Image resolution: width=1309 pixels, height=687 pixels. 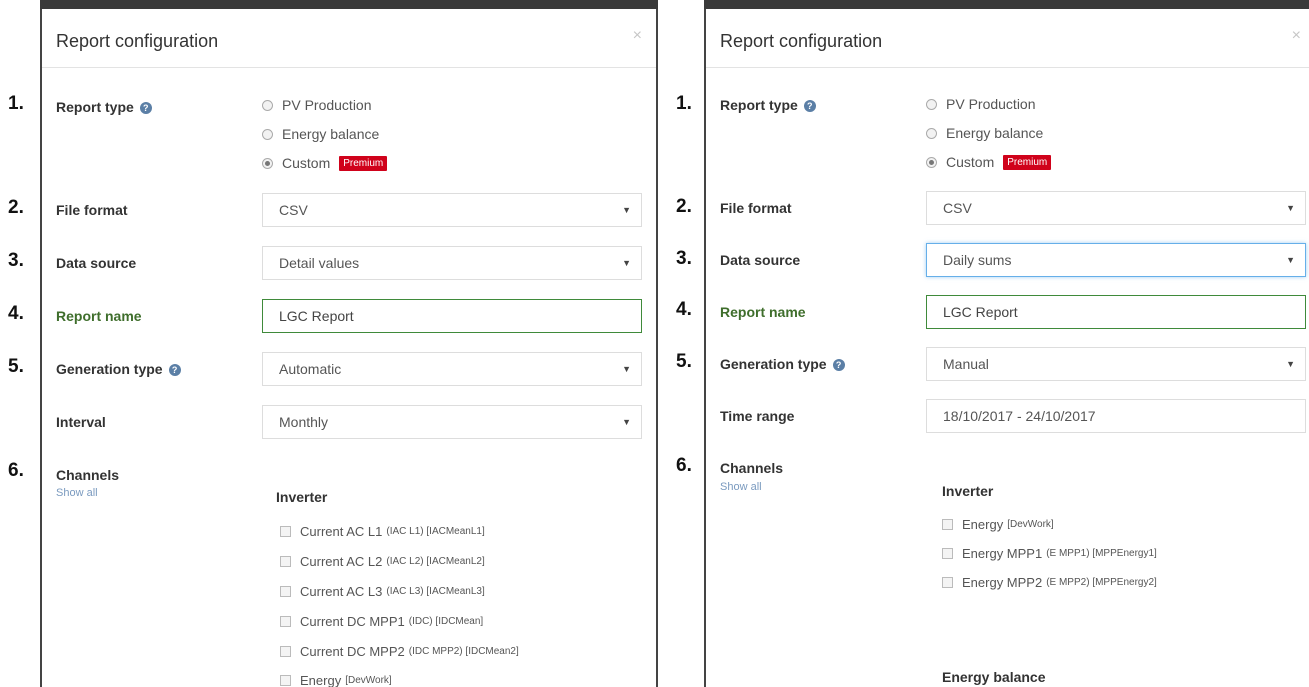 I want to click on interval-select: Monthly ▼, so click(x=452, y=422).